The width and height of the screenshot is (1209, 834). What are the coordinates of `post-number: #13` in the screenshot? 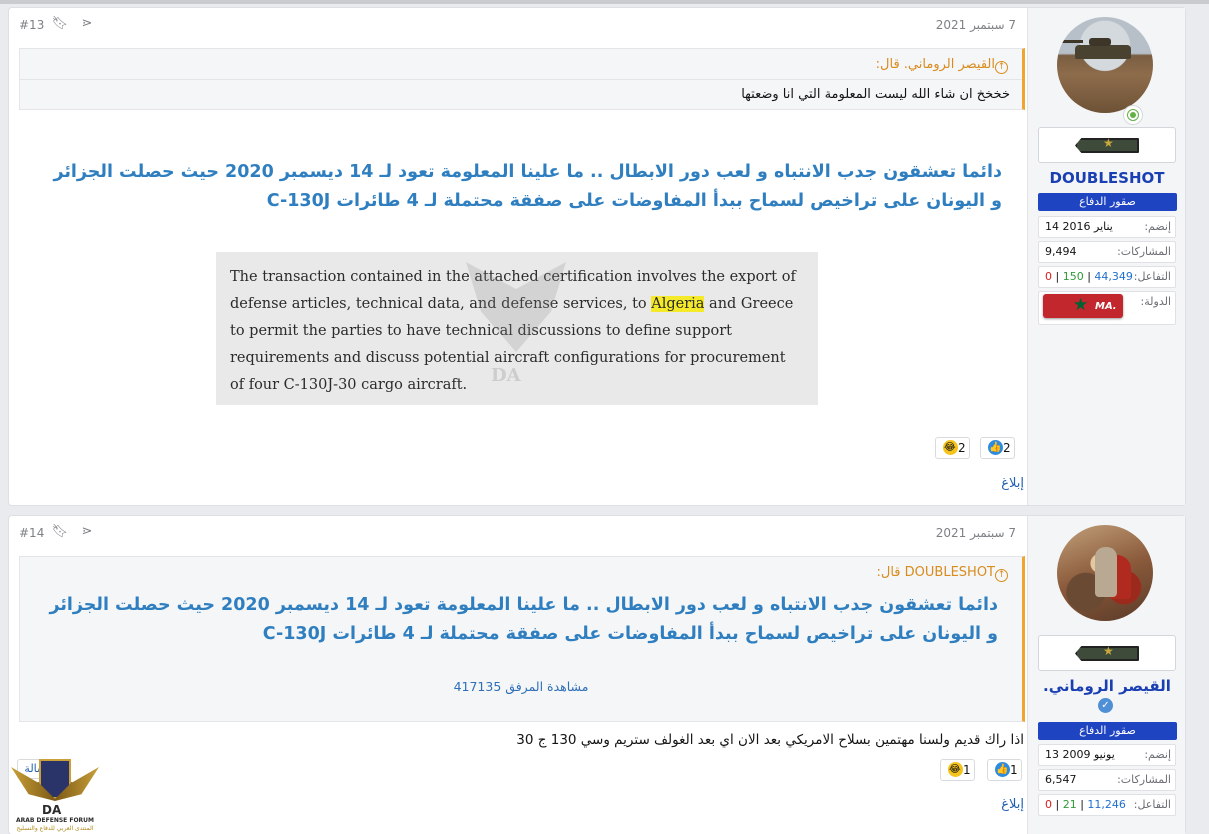 It's located at (31, 25).